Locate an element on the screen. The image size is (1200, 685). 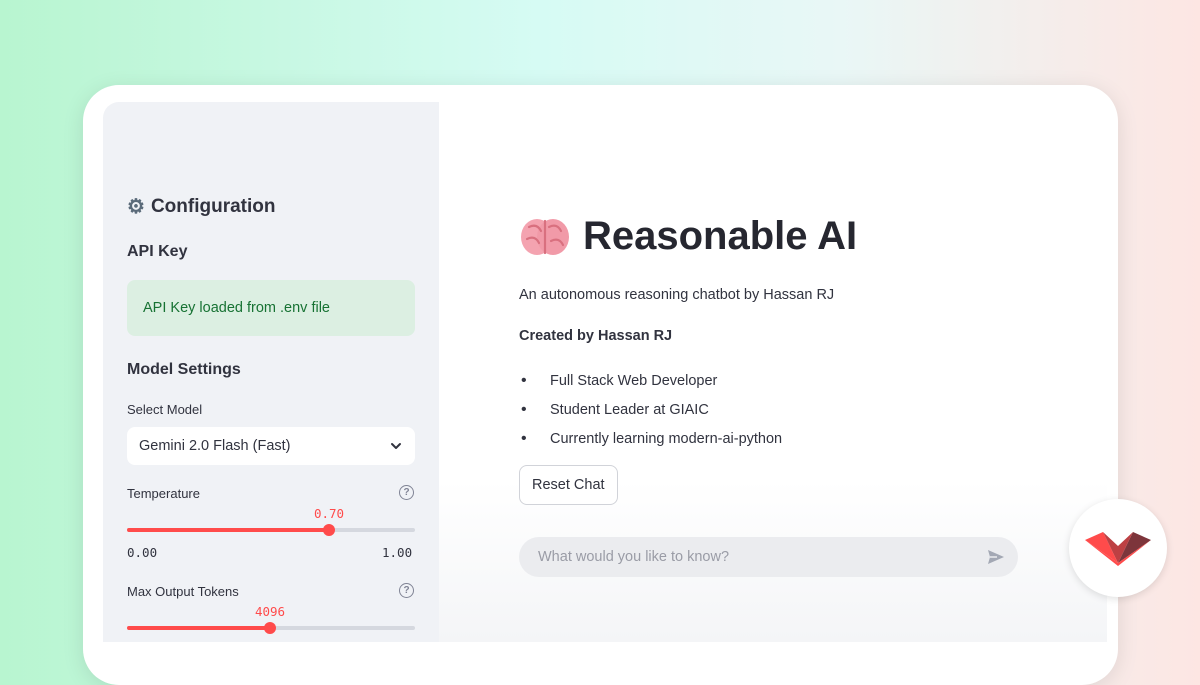
max-tokens-slider is located at coordinates (271, 628).